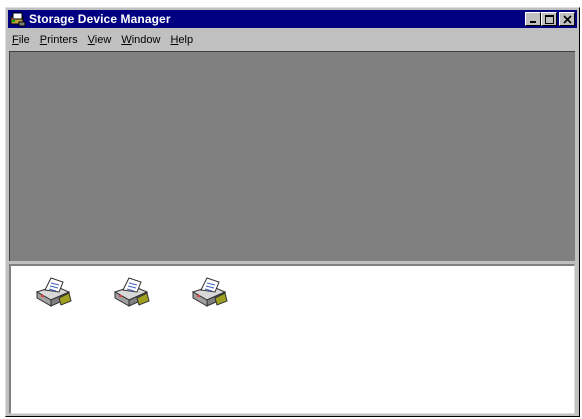 The height and width of the screenshot is (419, 582). I want to click on menu-printers-label: rinters, so click(62, 39).